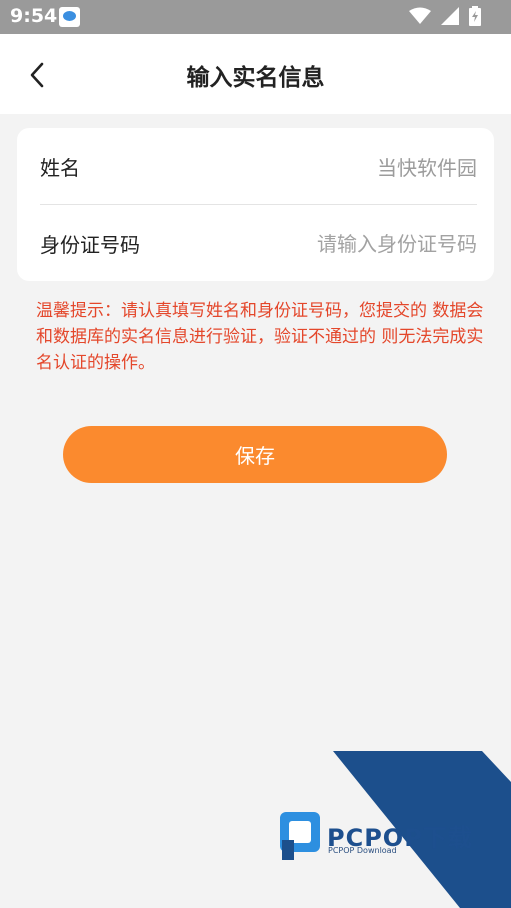 The image size is (511, 908). What do you see at coordinates (362, 850) in the screenshot?
I see `watermark-subtitle: PCPOP Download` at bounding box center [362, 850].